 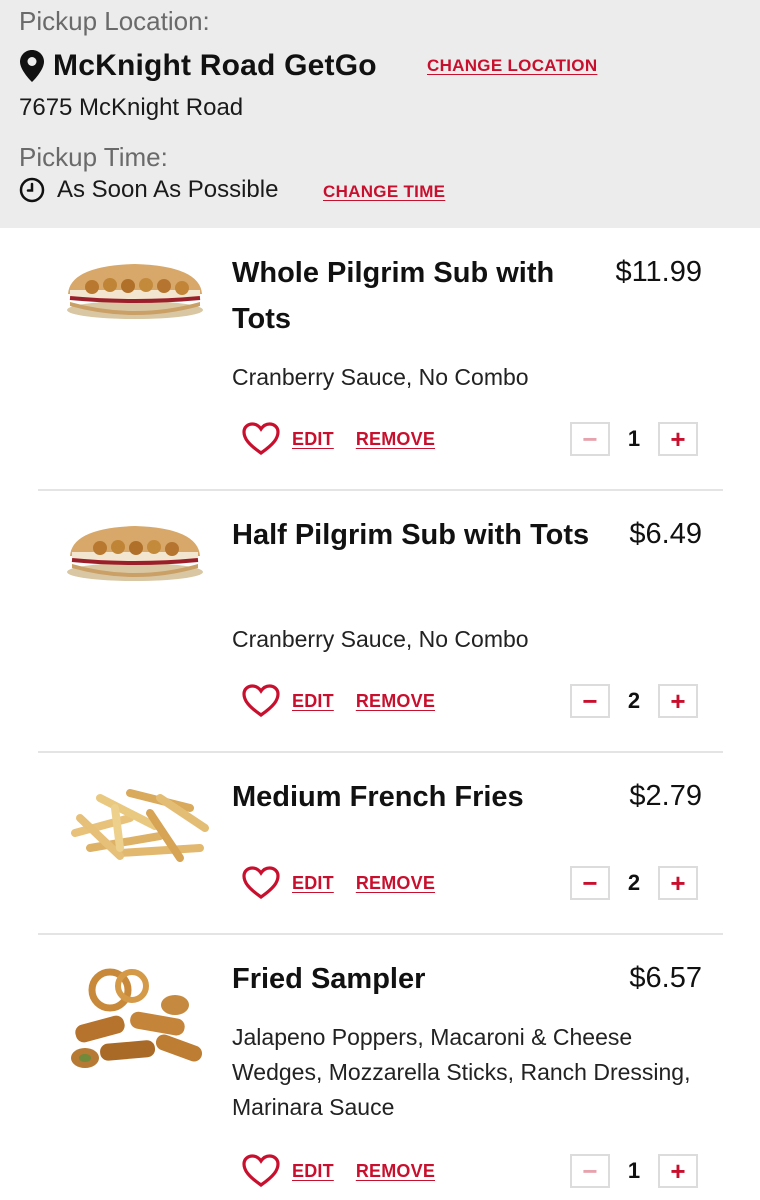 What do you see at coordinates (168, 189) in the screenshot?
I see `pickup-time-value: As Soon As Possible` at bounding box center [168, 189].